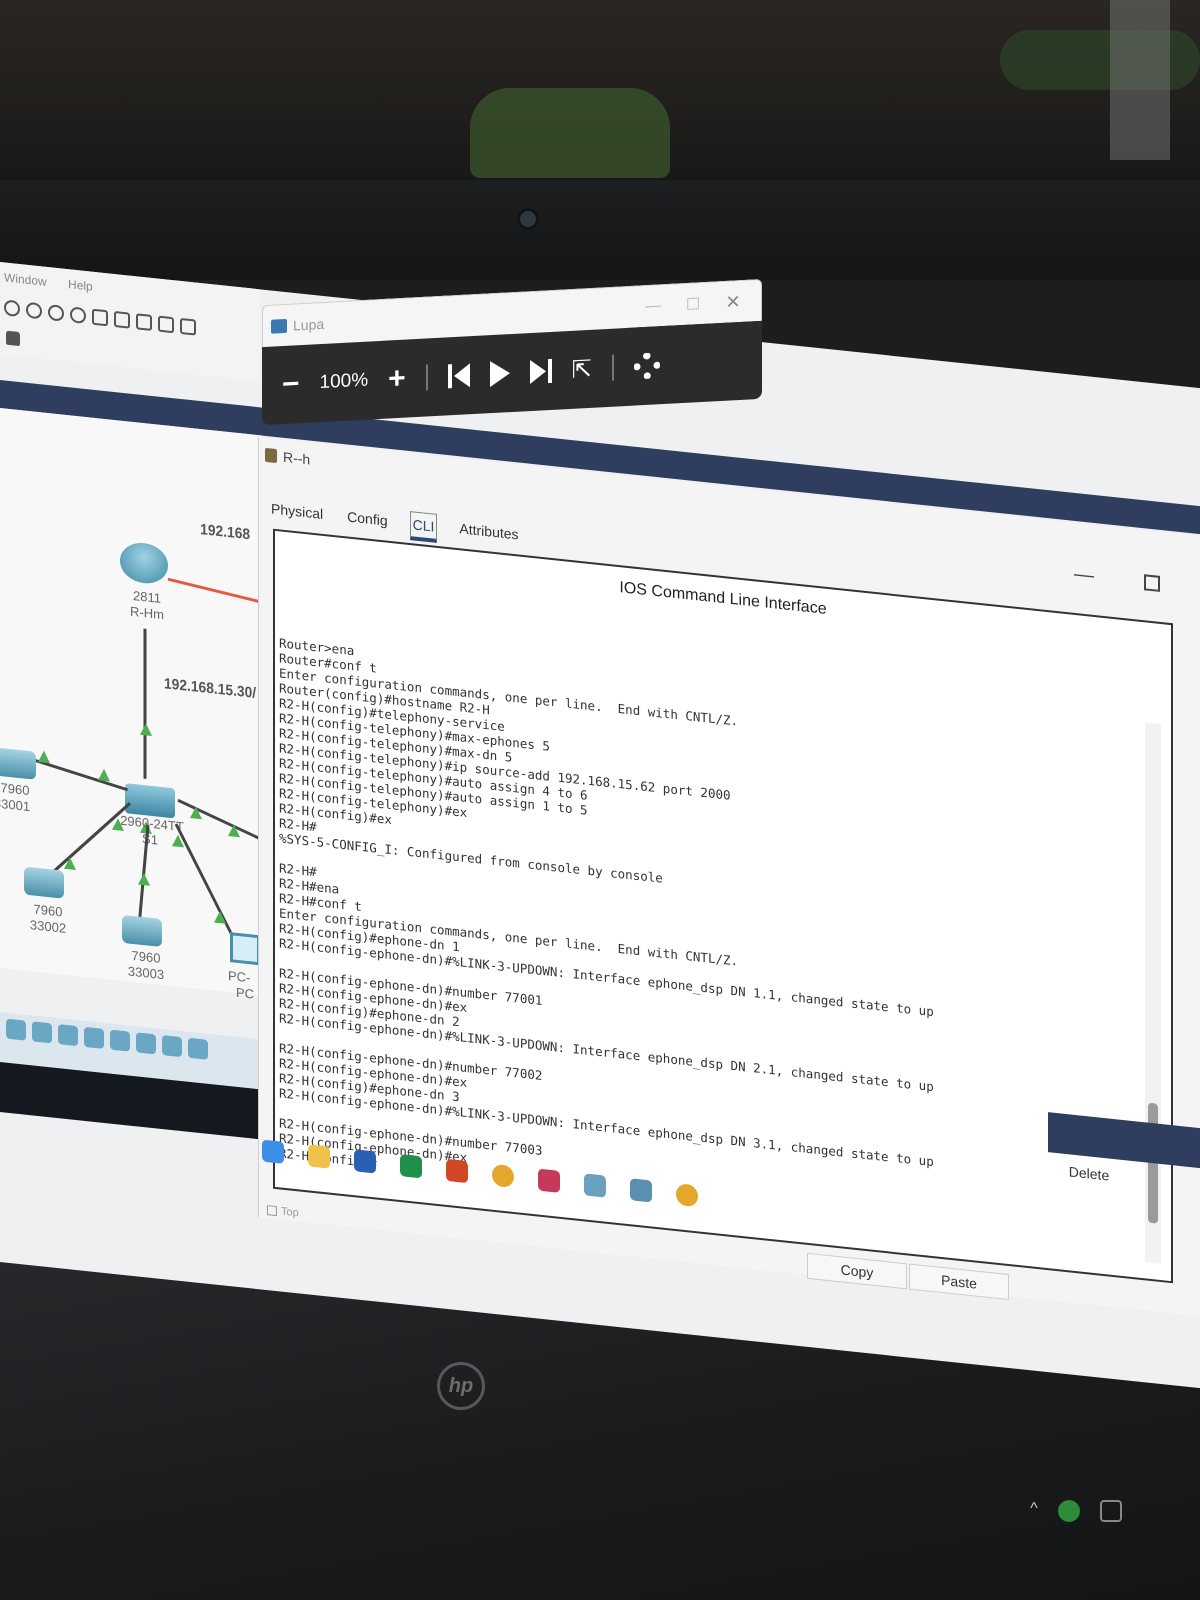  What do you see at coordinates (78, 315) in the screenshot?
I see `zoom-out-icon` at bounding box center [78, 315].